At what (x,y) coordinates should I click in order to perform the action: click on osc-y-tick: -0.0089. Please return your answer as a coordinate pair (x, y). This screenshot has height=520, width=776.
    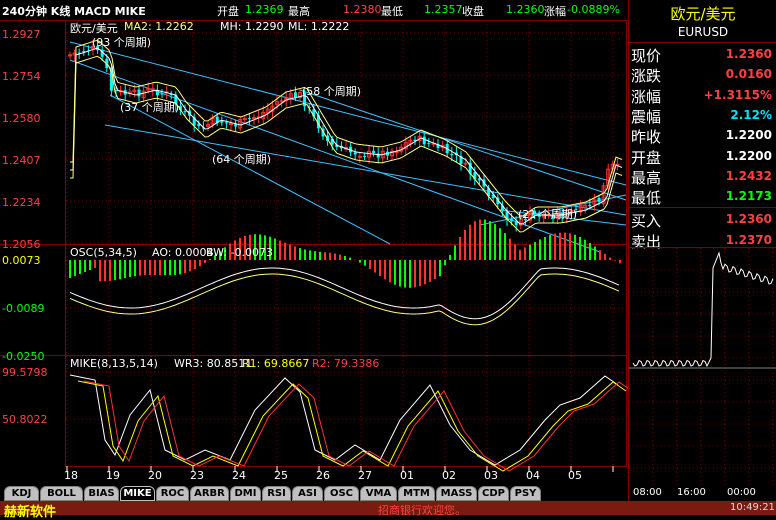
    Looking at the image, I should click on (23, 308).